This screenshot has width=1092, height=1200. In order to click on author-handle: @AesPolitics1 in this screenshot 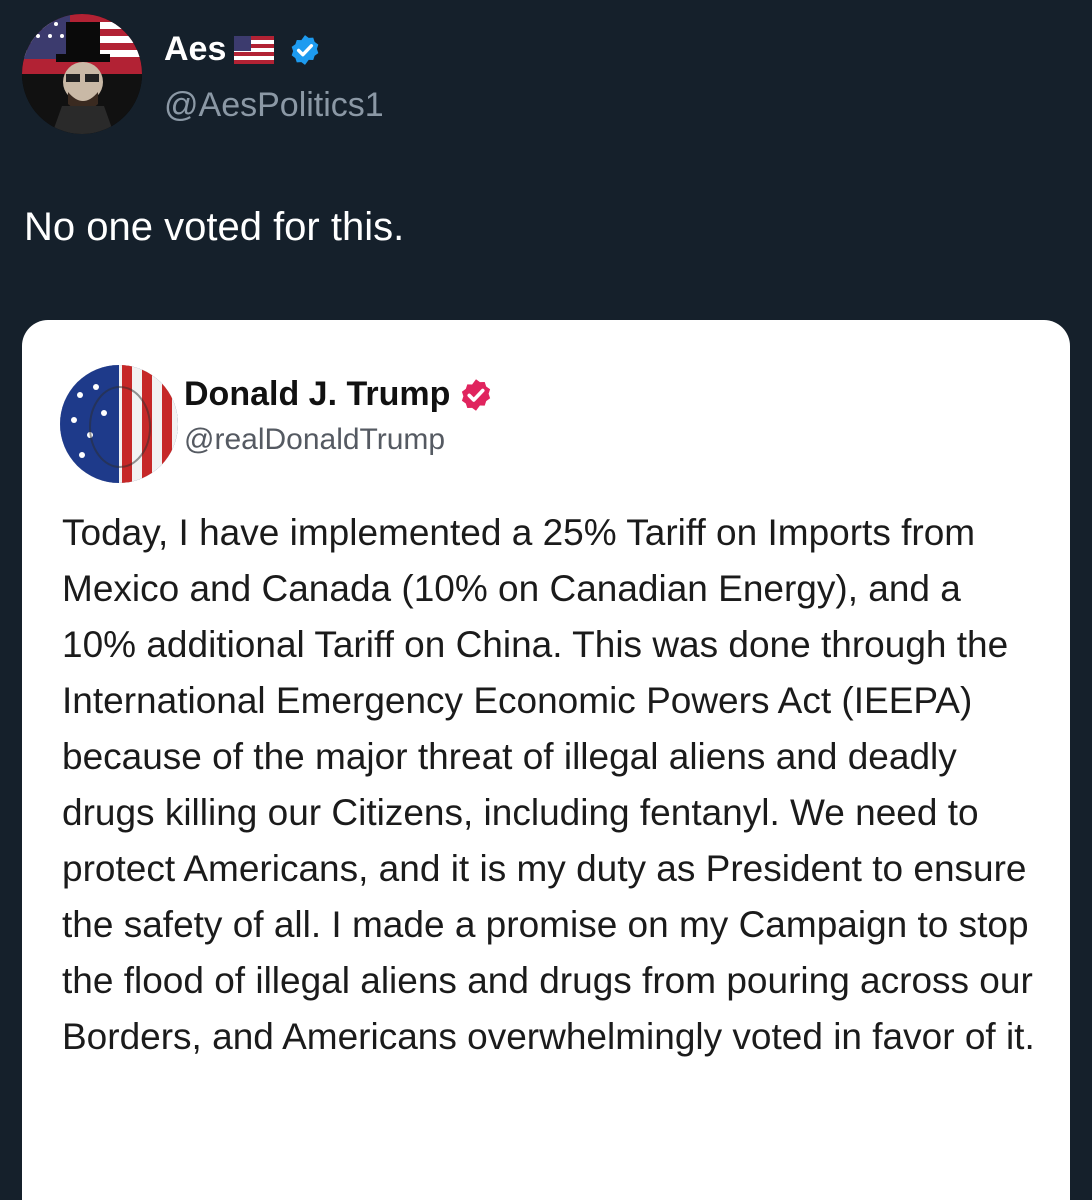, I will do `click(274, 105)`.